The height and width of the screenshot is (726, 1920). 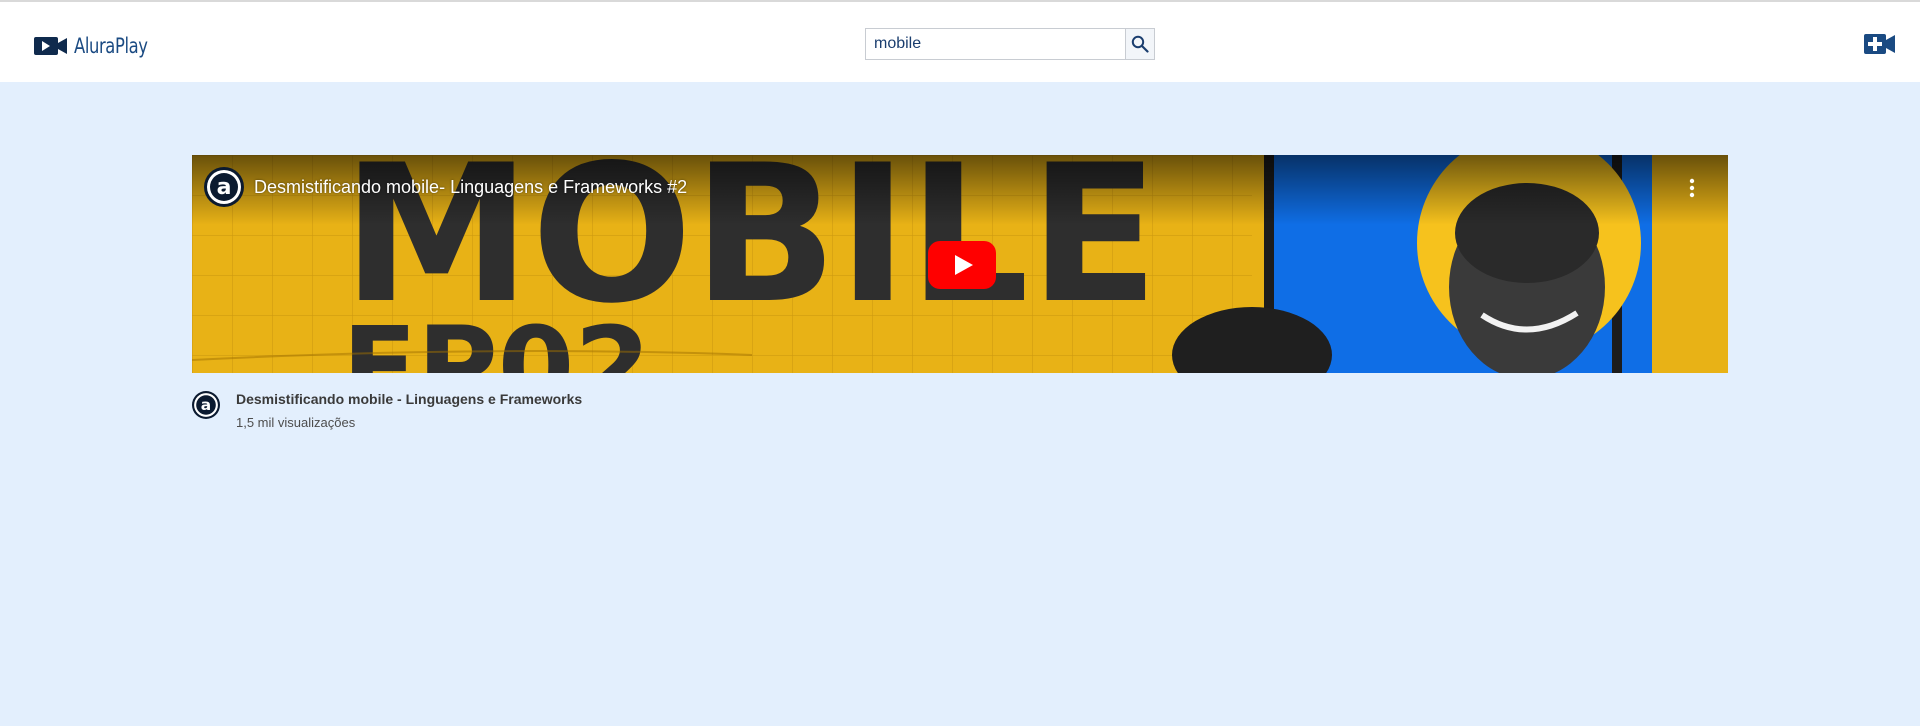 I want to click on channel-avatar: a, so click(x=206, y=405).